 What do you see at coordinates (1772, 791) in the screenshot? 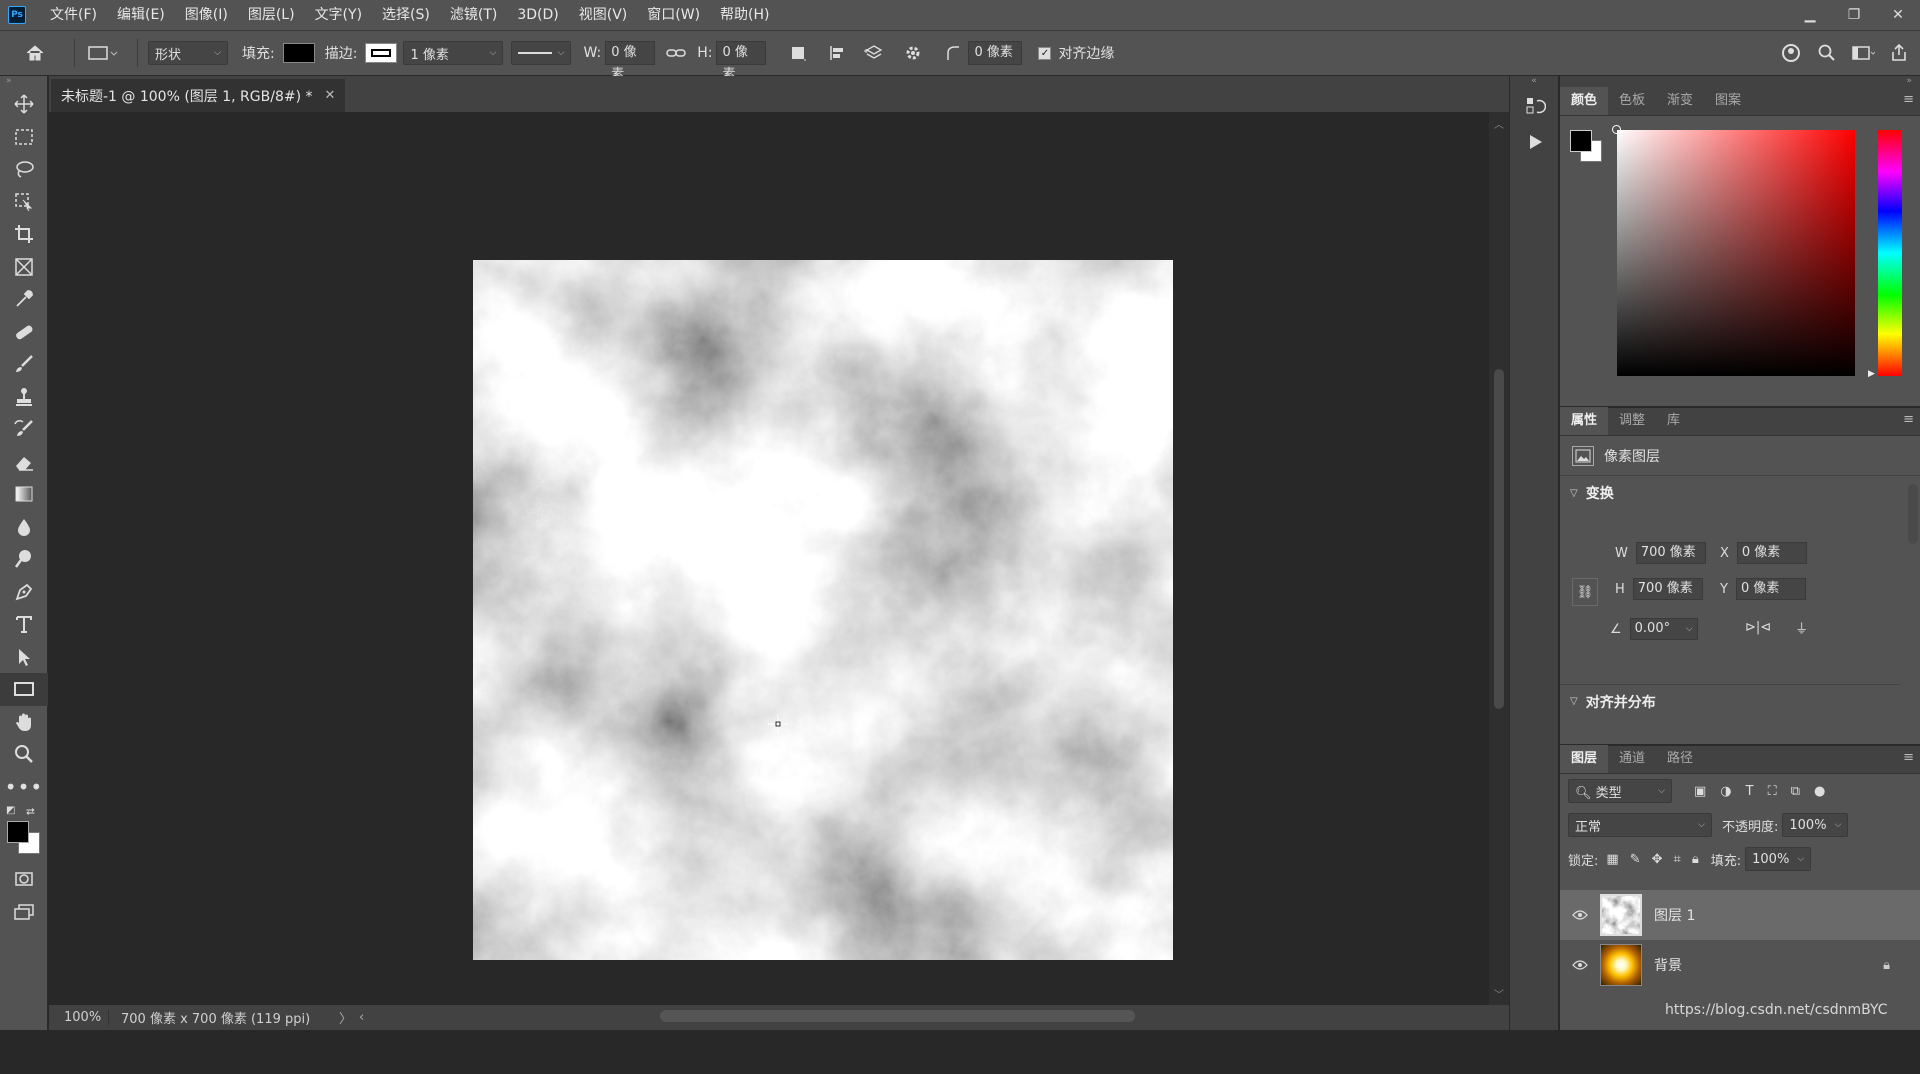
I see `filter-shape-icon: ⛶` at bounding box center [1772, 791].